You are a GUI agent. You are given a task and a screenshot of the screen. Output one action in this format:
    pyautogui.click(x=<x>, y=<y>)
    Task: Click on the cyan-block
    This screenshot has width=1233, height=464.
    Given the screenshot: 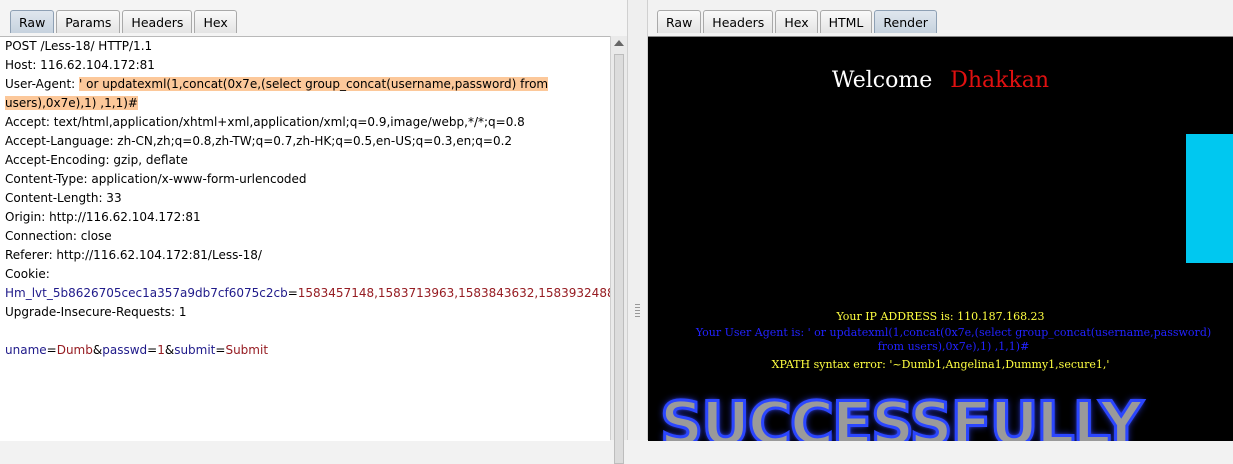 What is the action you would take?
    pyautogui.click(x=1209, y=198)
    